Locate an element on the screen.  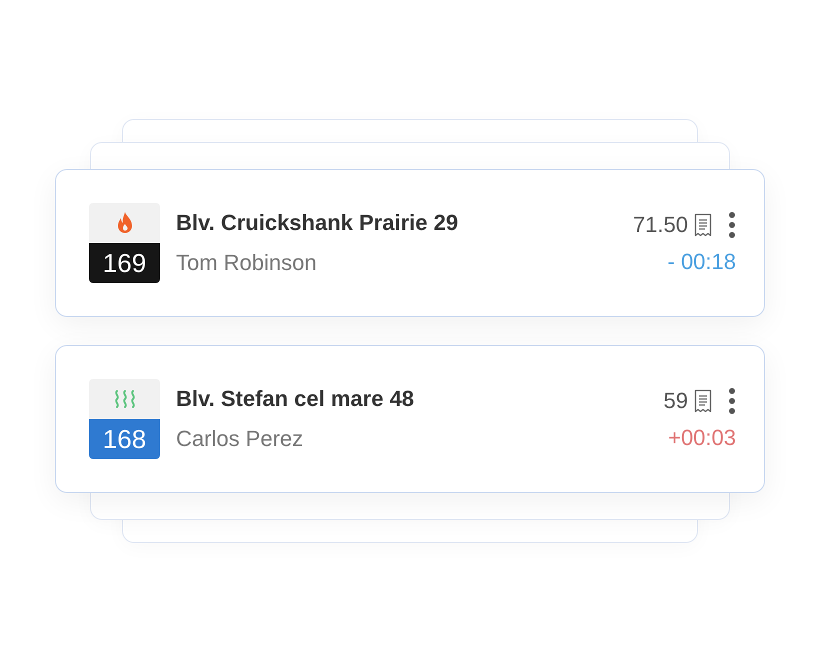
order-amount: 71.50 is located at coordinates (660, 225).